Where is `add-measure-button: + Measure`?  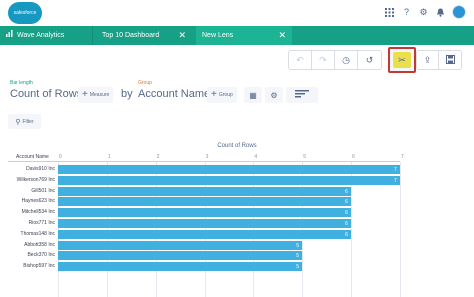
add-measure-button: + Measure is located at coordinates (96, 95).